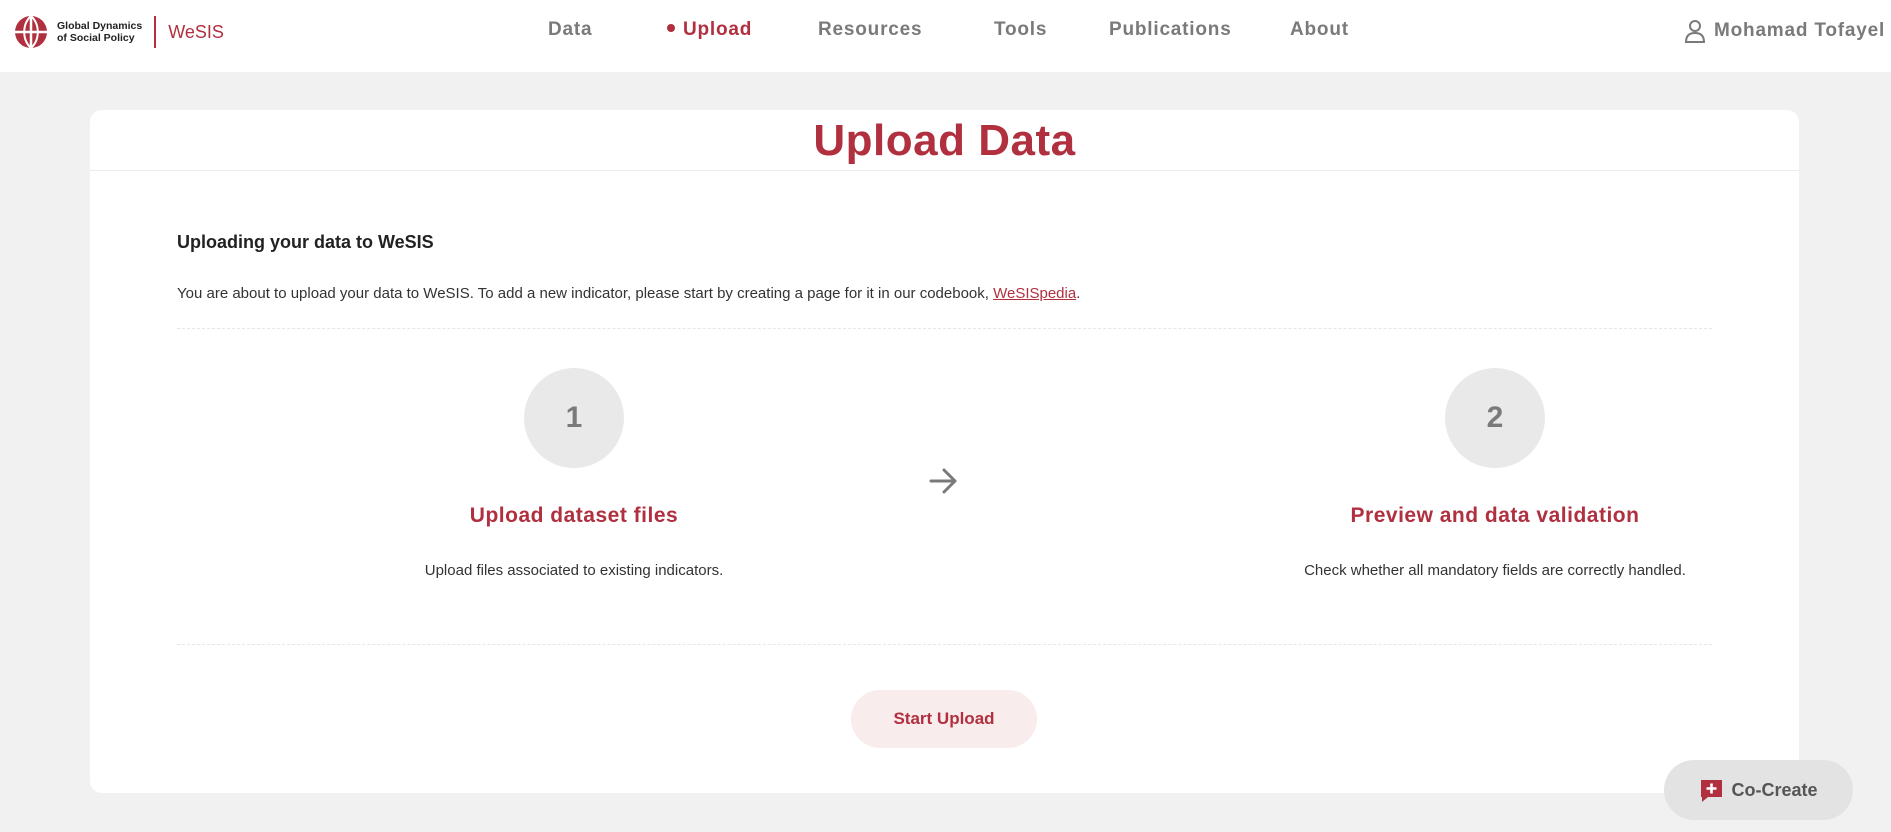 The height and width of the screenshot is (832, 1891). I want to click on globe-logo-icon, so click(31, 32).